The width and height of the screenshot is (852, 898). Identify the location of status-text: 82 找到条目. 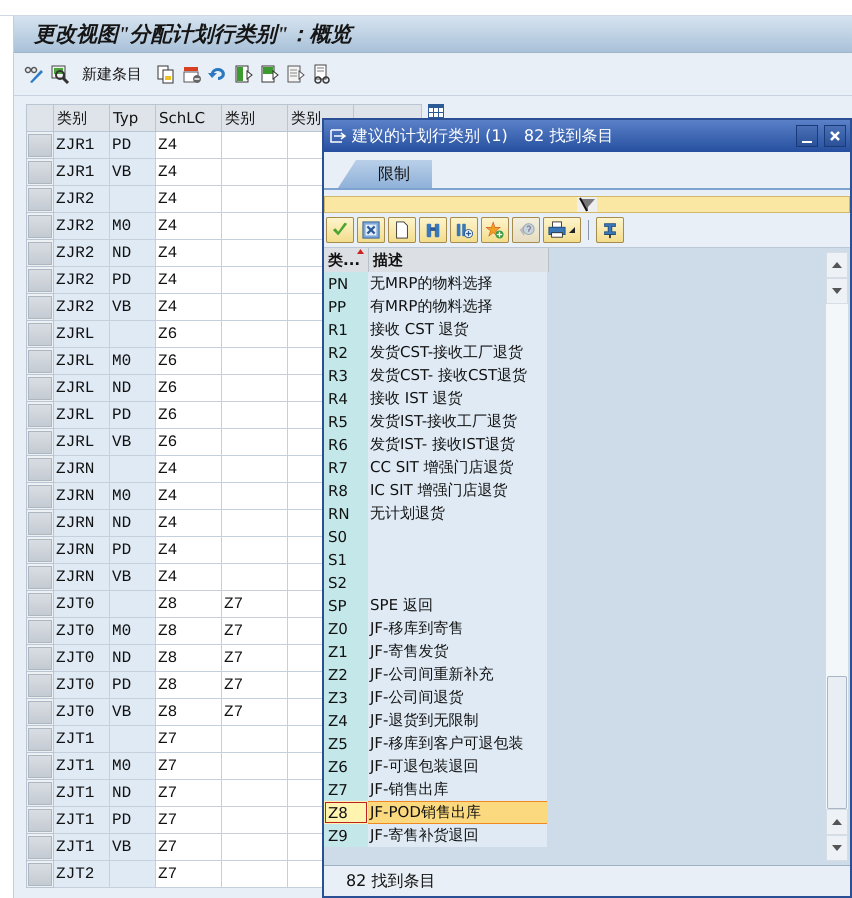
(391, 881).